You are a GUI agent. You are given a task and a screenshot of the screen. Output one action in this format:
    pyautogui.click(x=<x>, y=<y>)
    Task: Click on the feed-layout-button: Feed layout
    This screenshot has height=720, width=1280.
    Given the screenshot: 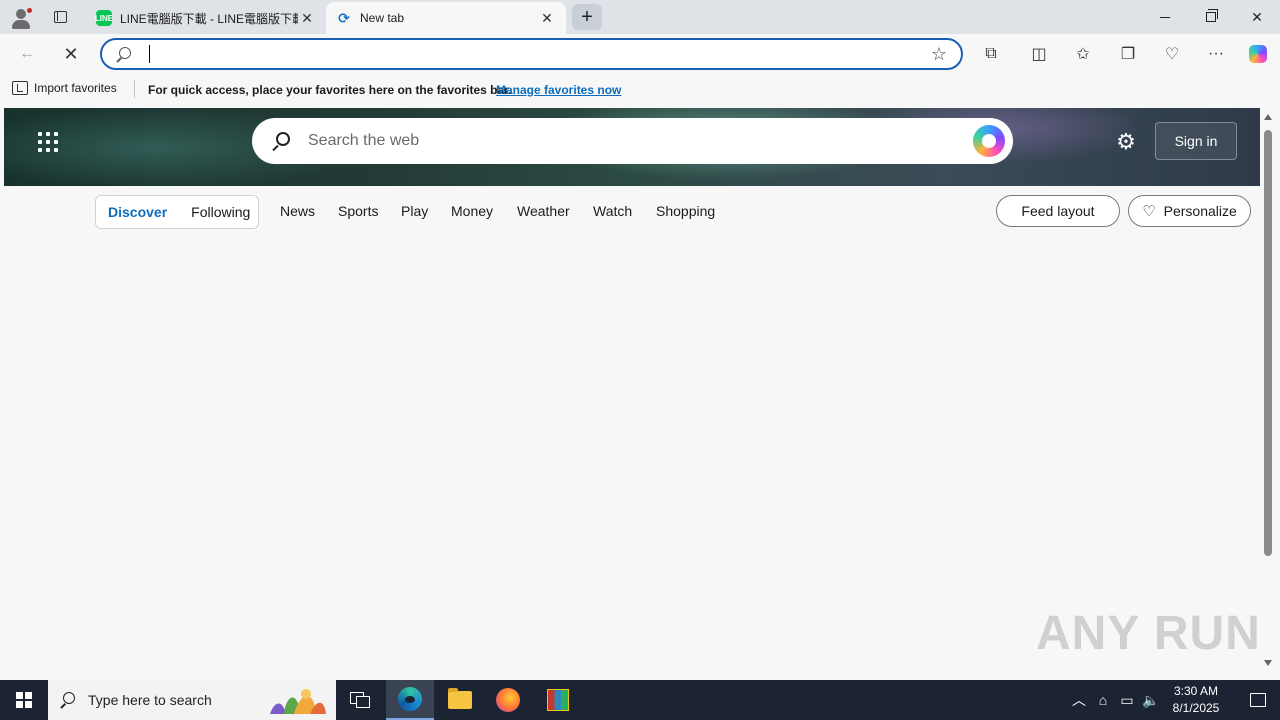 What is the action you would take?
    pyautogui.click(x=1058, y=211)
    